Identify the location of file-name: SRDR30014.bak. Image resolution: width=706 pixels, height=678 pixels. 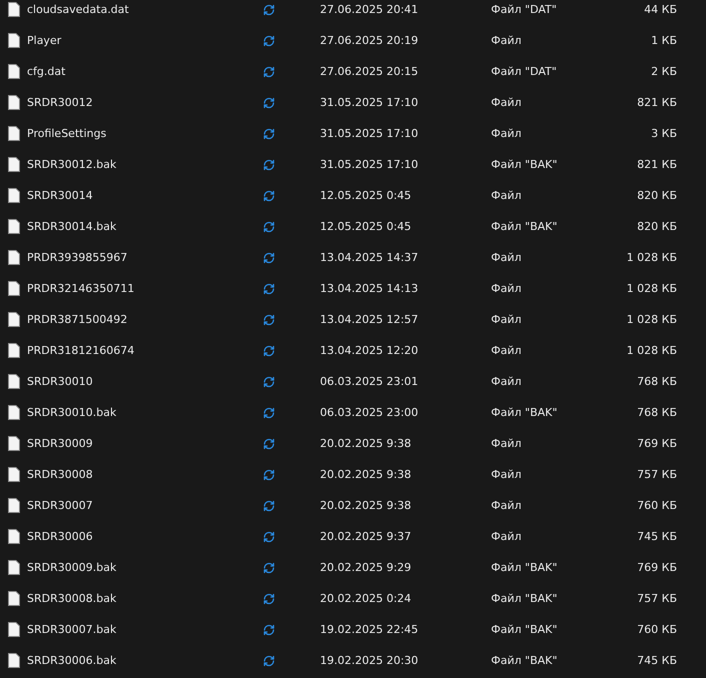
(145, 226).